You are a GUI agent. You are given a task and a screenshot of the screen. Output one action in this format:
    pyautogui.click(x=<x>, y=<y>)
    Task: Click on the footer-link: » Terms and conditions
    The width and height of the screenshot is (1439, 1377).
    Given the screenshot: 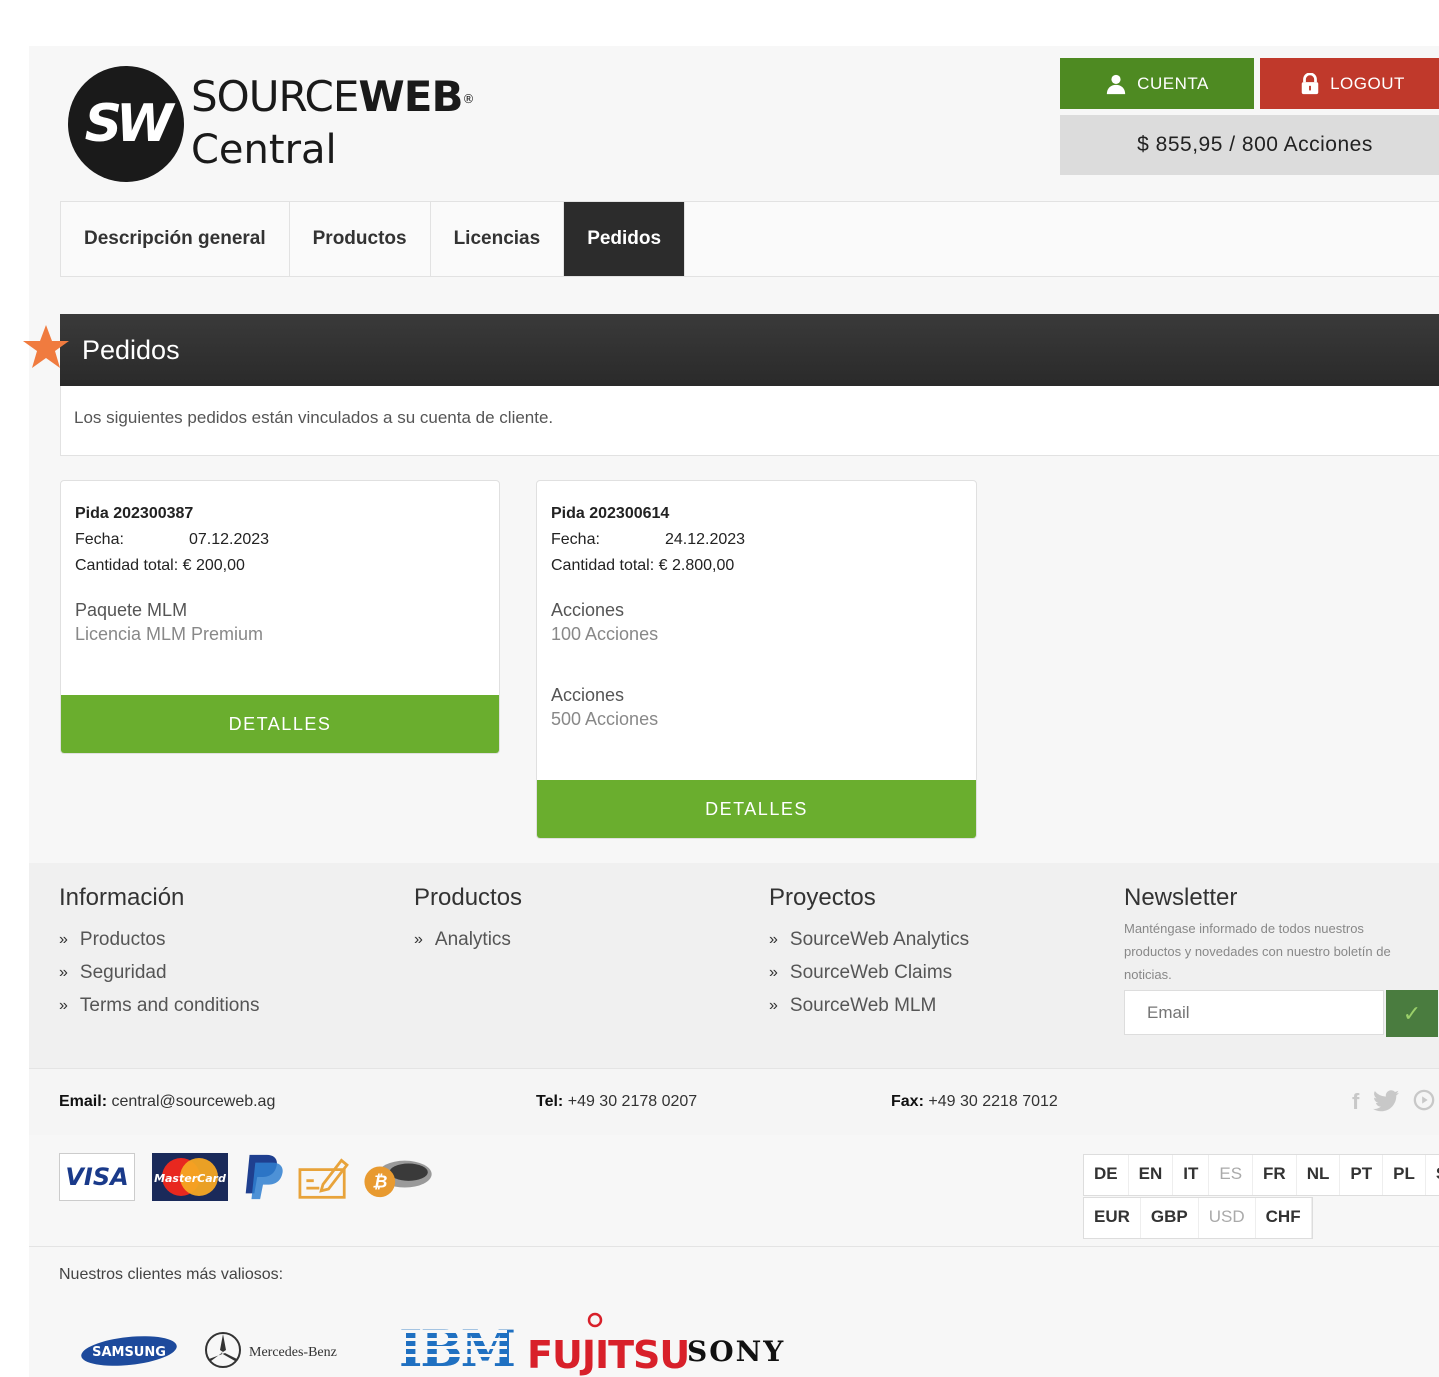 What is the action you would take?
    pyautogui.click(x=159, y=1005)
    